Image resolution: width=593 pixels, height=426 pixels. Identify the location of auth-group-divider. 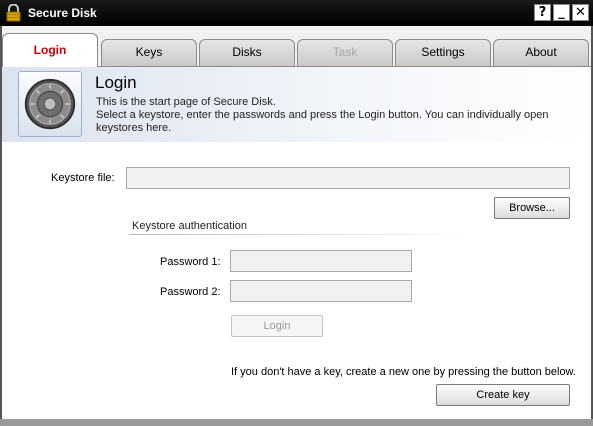
(304, 234).